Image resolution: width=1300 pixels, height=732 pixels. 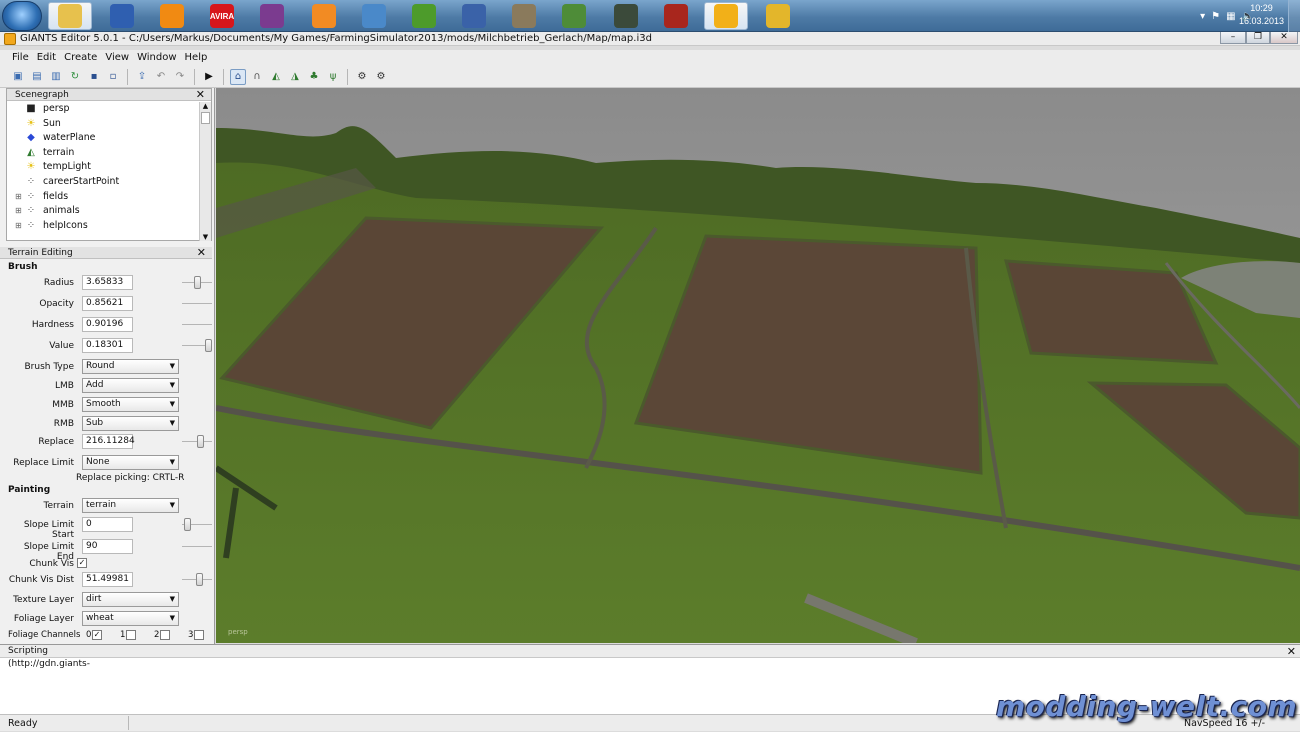 I want to click on brush-type-dropdown: Round ▼, so click(x=130, y=366).